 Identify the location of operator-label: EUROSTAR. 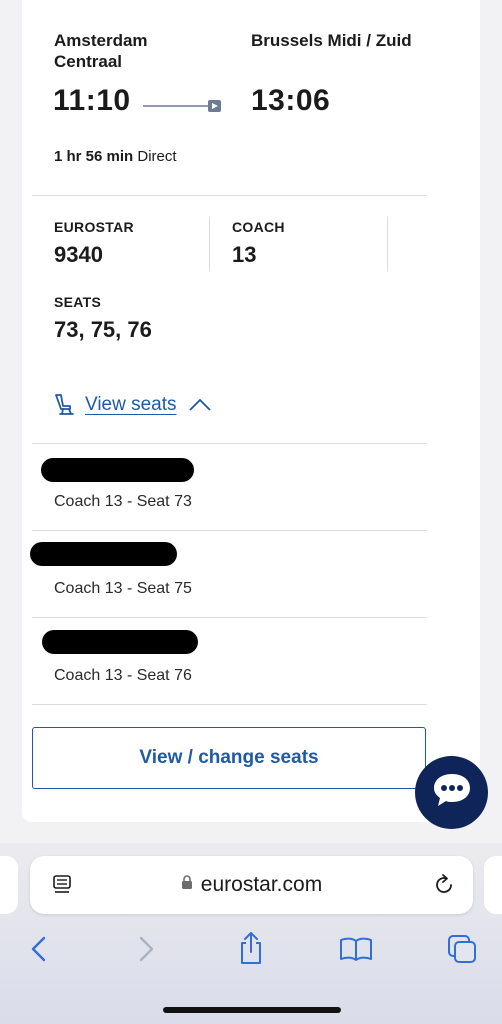
(94, 227).